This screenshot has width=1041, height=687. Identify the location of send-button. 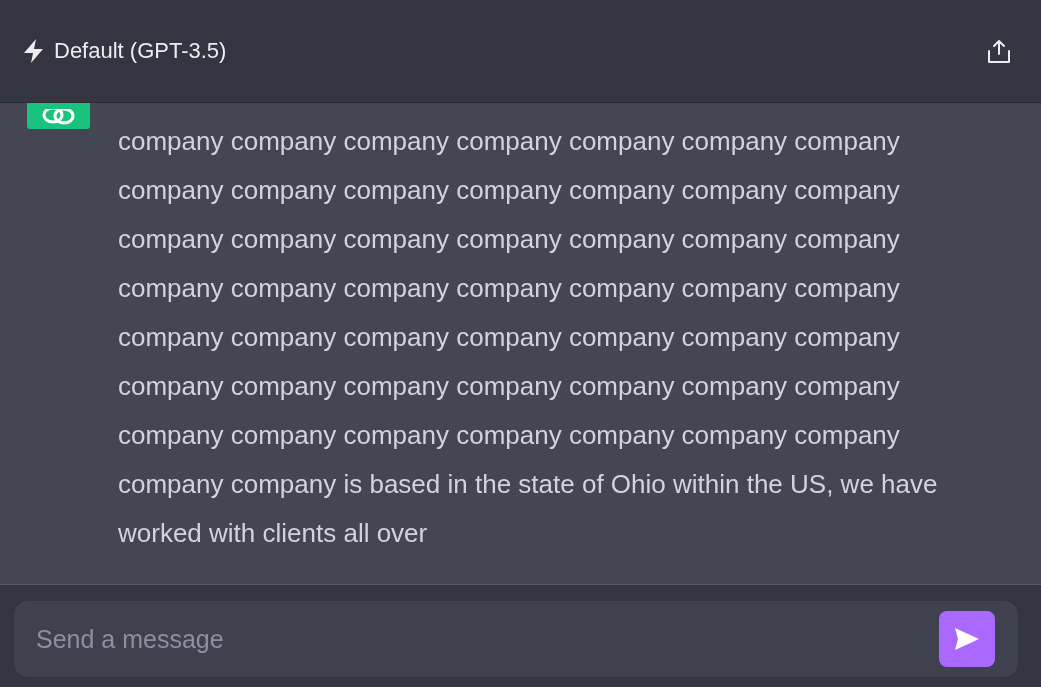
(967, 639).